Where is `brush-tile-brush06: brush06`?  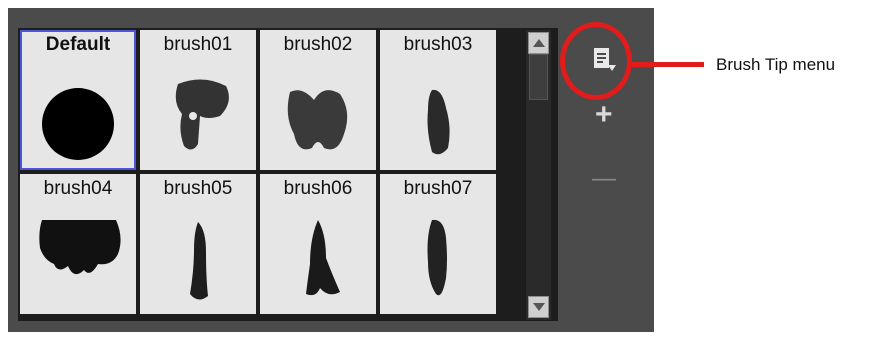 brush-tile-brush06: brush06 is located at coordinates (318, 244).